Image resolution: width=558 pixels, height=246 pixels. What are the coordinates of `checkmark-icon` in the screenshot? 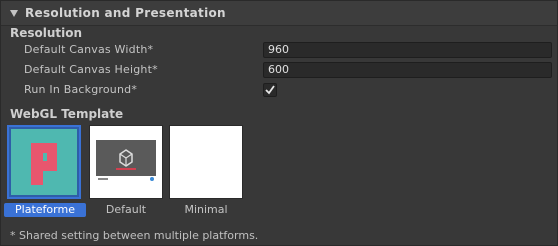 It's located at (270, 90).